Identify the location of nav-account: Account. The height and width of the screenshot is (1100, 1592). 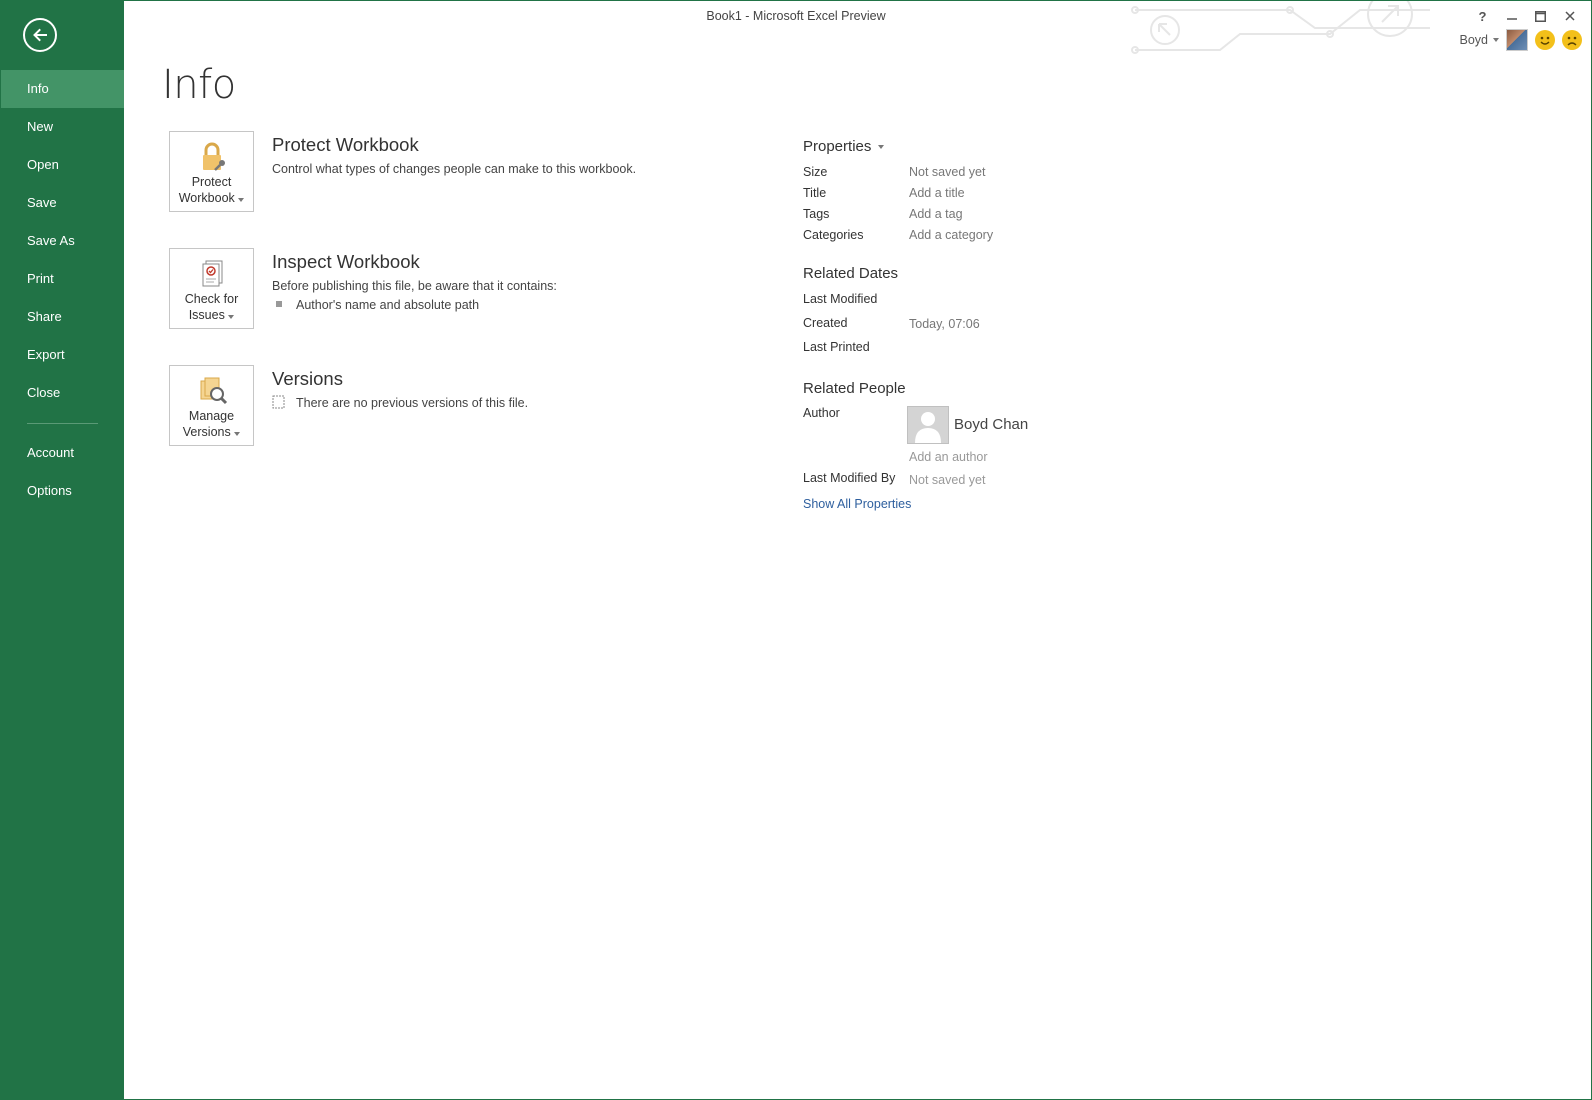
(62, 453).